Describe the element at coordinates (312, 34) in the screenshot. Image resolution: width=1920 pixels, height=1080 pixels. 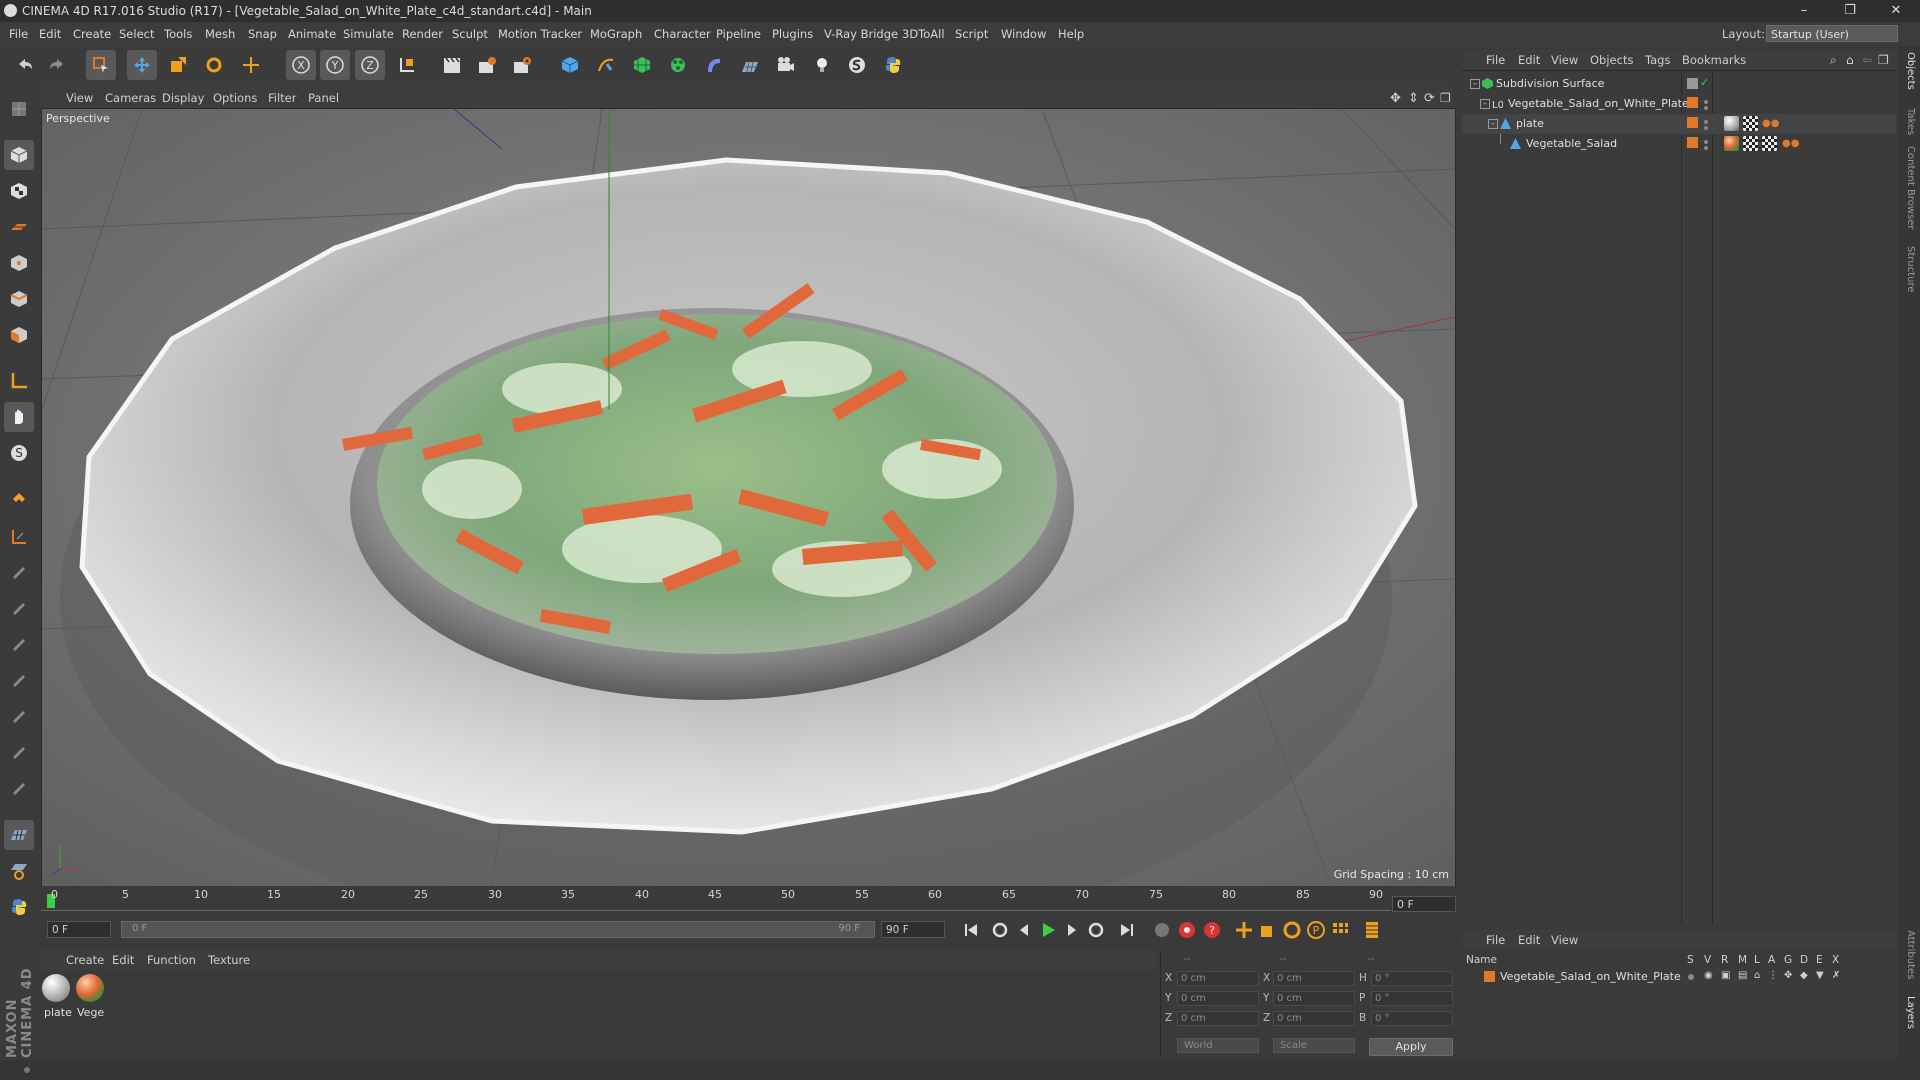
I see `menu-animate: Animate` at that location.